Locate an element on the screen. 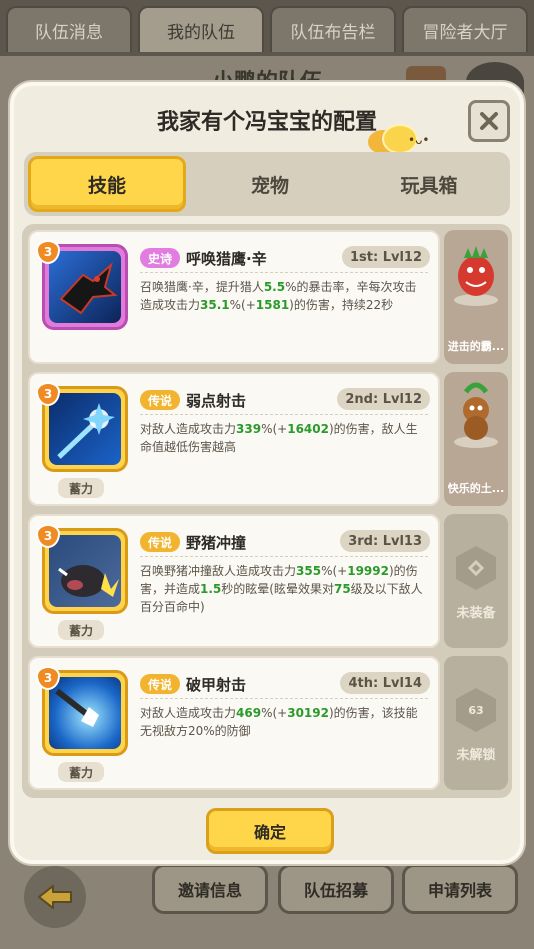 Image resolution: width=534 pixels, height=949 pixels. skill-name: 野猪冲撞 is located at coordinates (216, 543).